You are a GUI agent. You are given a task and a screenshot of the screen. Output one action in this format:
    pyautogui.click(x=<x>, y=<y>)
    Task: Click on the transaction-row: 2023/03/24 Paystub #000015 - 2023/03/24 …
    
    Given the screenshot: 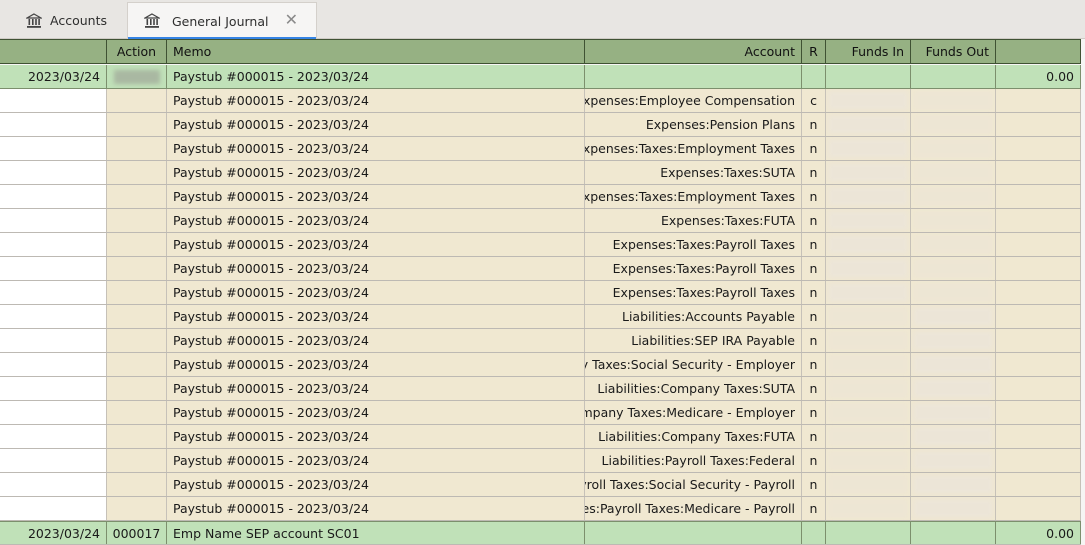 What is the action you would take?
    pyautogui.click(x=540, y=77)
    